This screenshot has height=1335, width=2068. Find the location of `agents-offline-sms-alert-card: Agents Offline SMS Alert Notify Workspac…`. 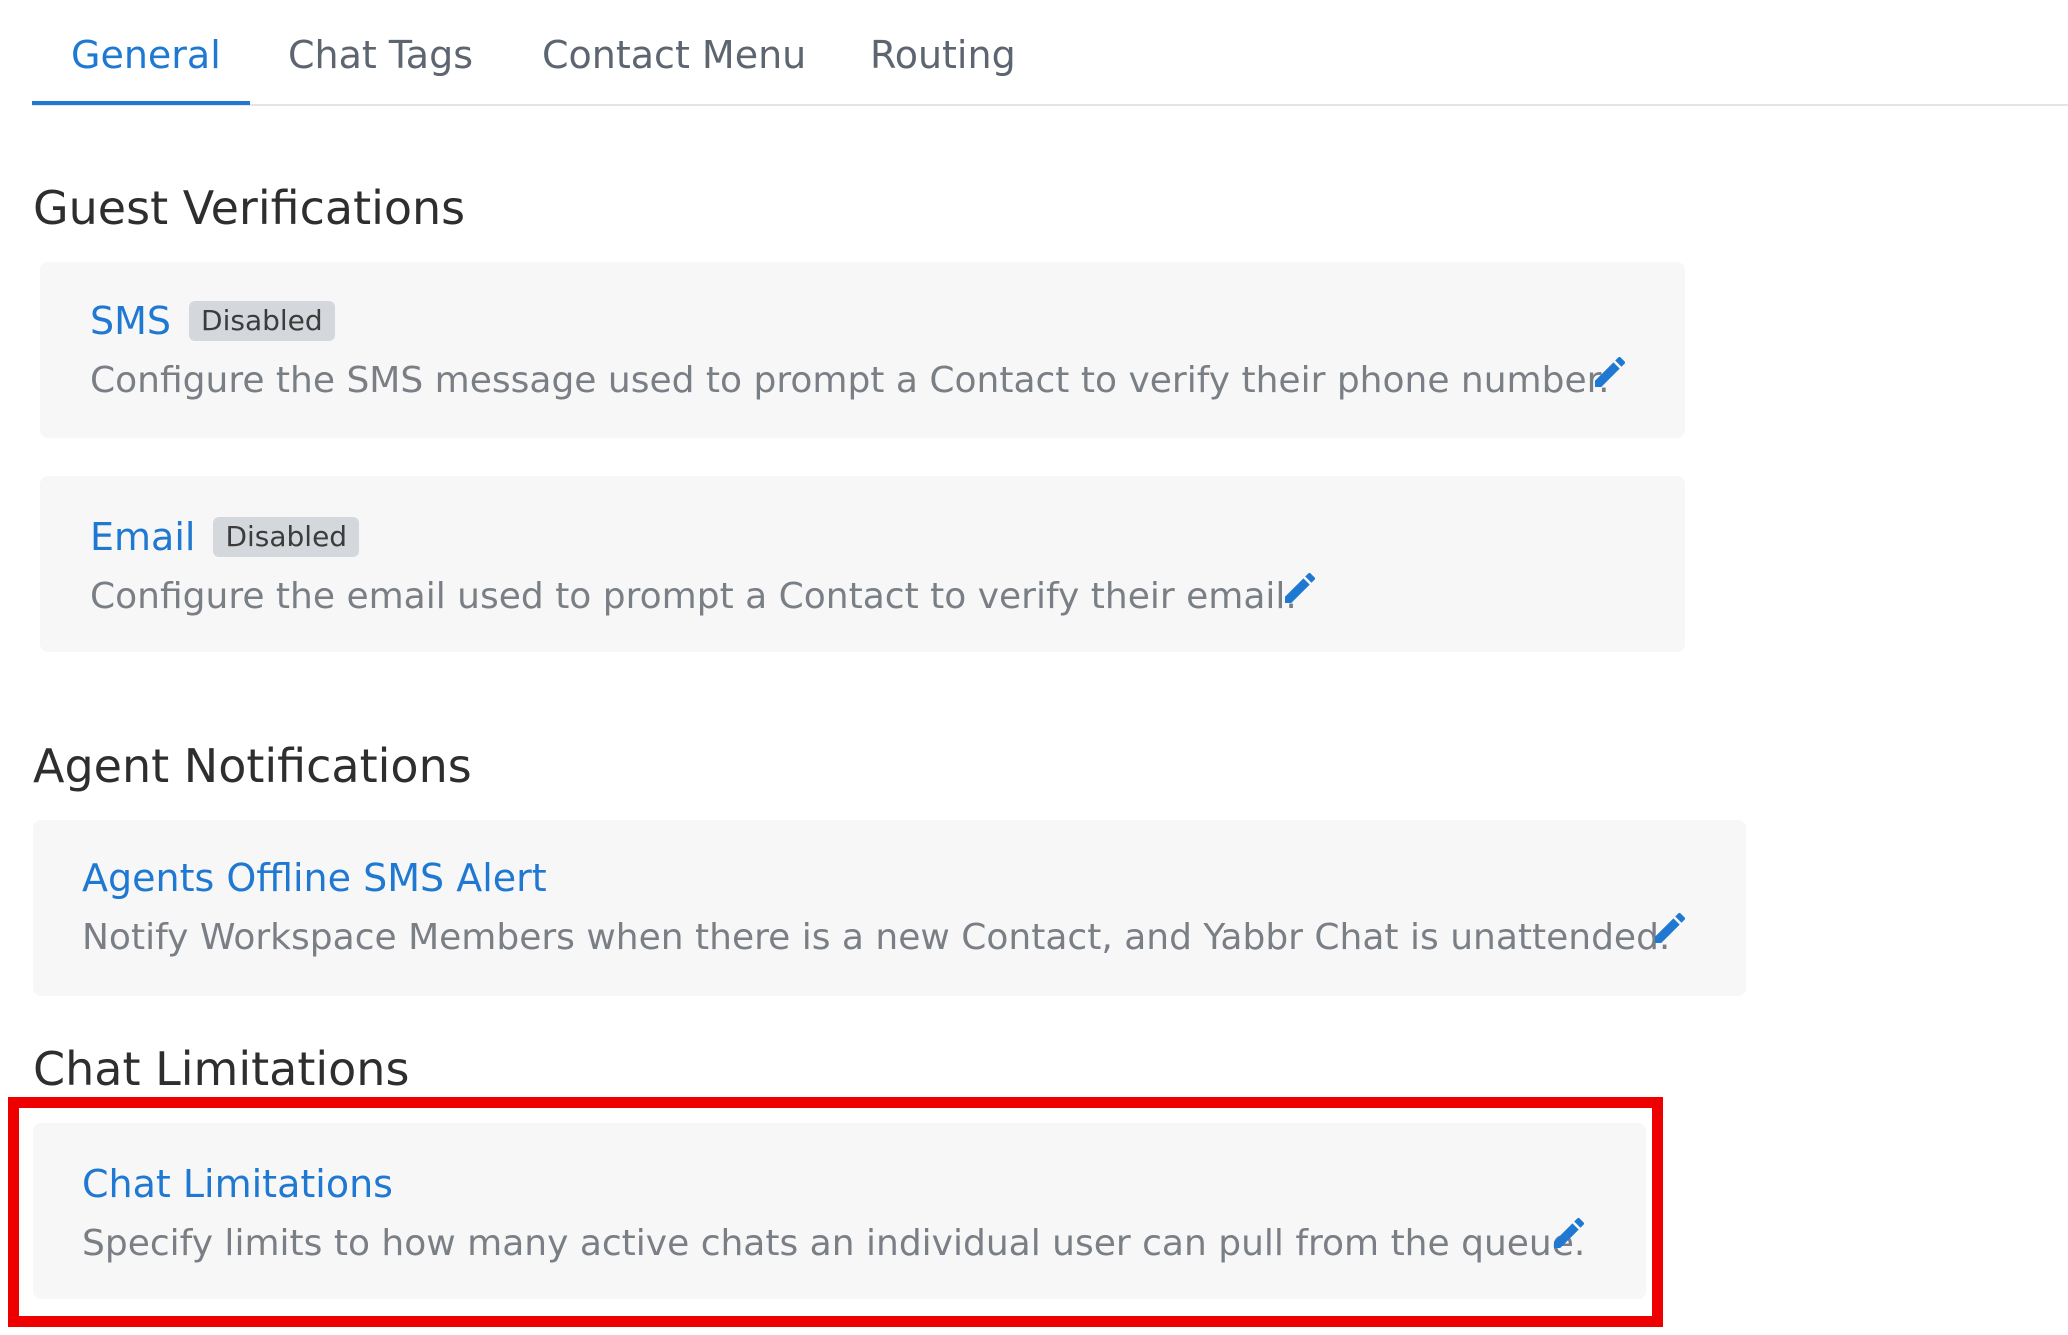

agents-offline-sms-alert-card: Agents Offline SMS Alert Notify Workspac… is located at coordinates (889, 908).